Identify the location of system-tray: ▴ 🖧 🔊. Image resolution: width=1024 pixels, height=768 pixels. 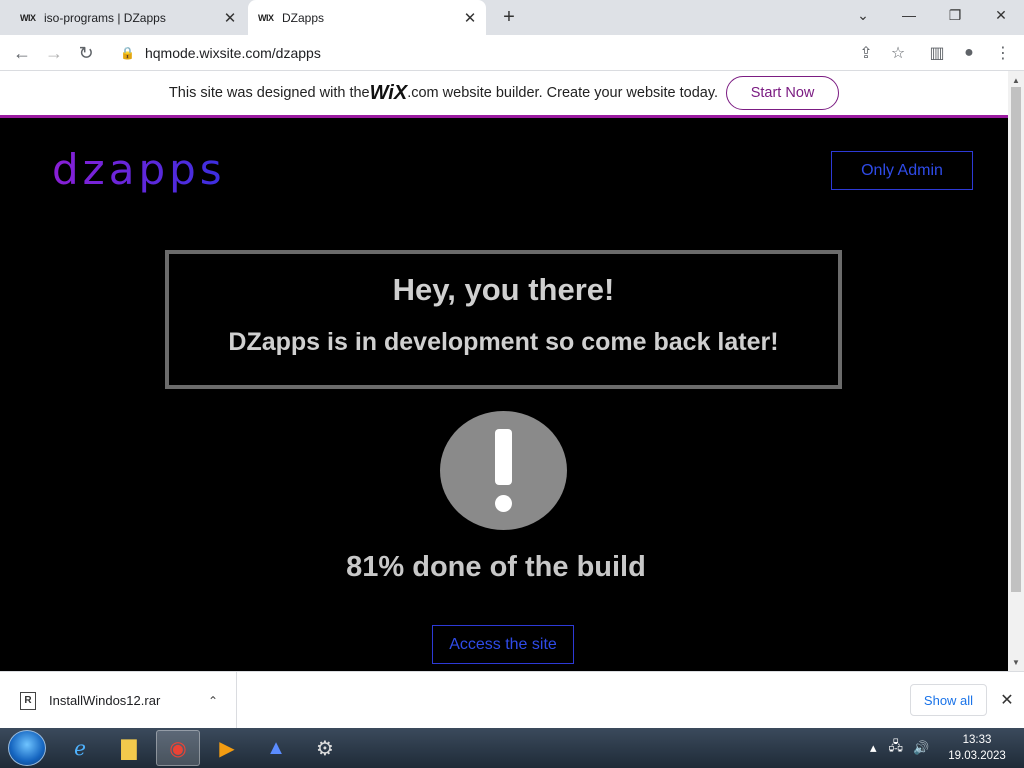
(899, 748).